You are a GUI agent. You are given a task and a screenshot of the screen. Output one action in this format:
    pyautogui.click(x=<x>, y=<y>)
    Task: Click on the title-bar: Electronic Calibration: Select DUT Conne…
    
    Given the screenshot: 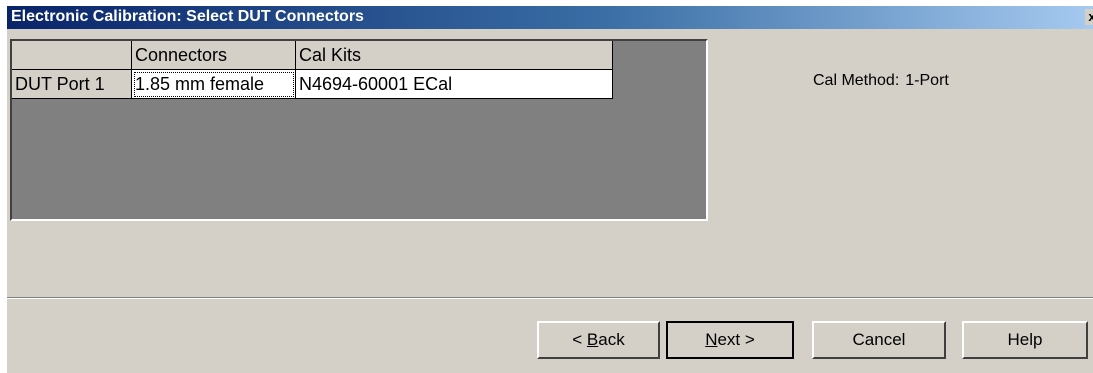 What is the action you would take?
    pyautogui.click(x=550, y=17)
    